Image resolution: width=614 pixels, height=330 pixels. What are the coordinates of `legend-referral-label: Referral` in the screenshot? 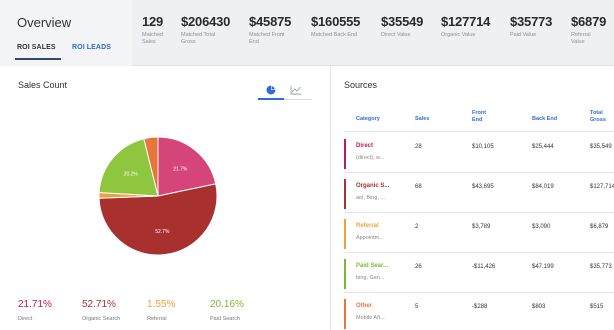 It's located at (157, 319).